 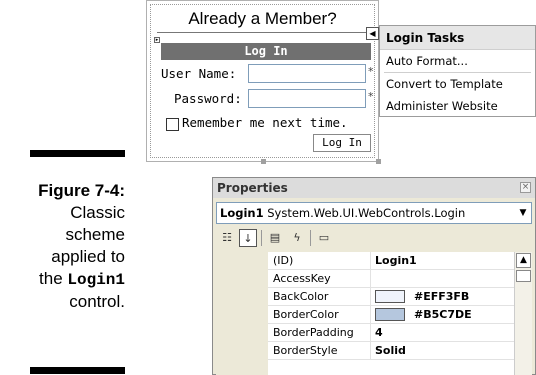 I want to click on remember-label: Remember me next time., so click(x=265, y=122).